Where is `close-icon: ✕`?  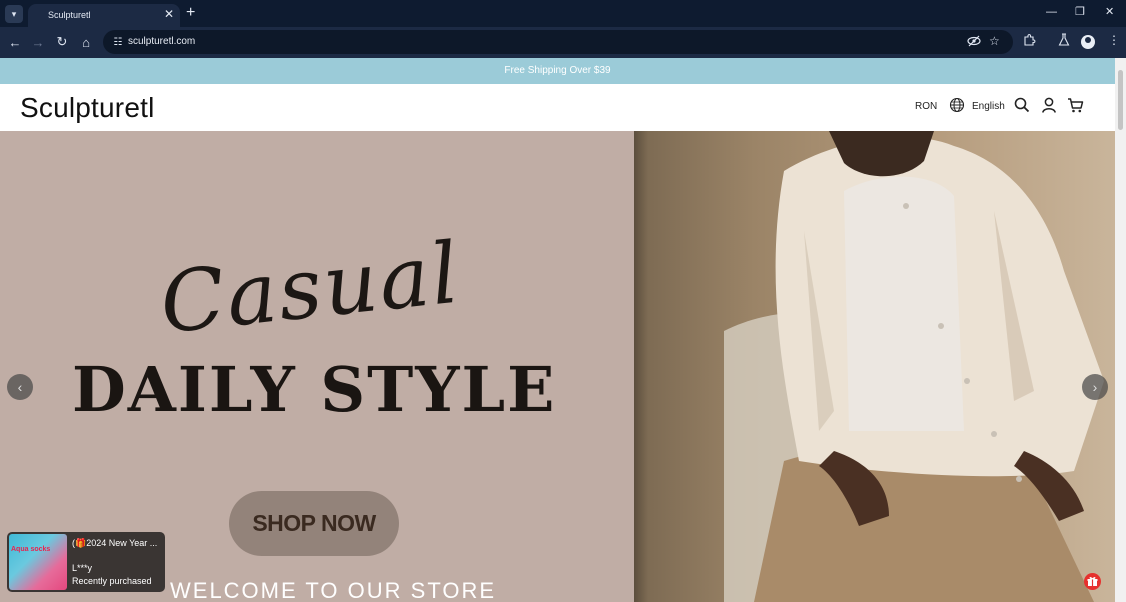
close-icon: ✕ is located at coordinates (1109, 12).